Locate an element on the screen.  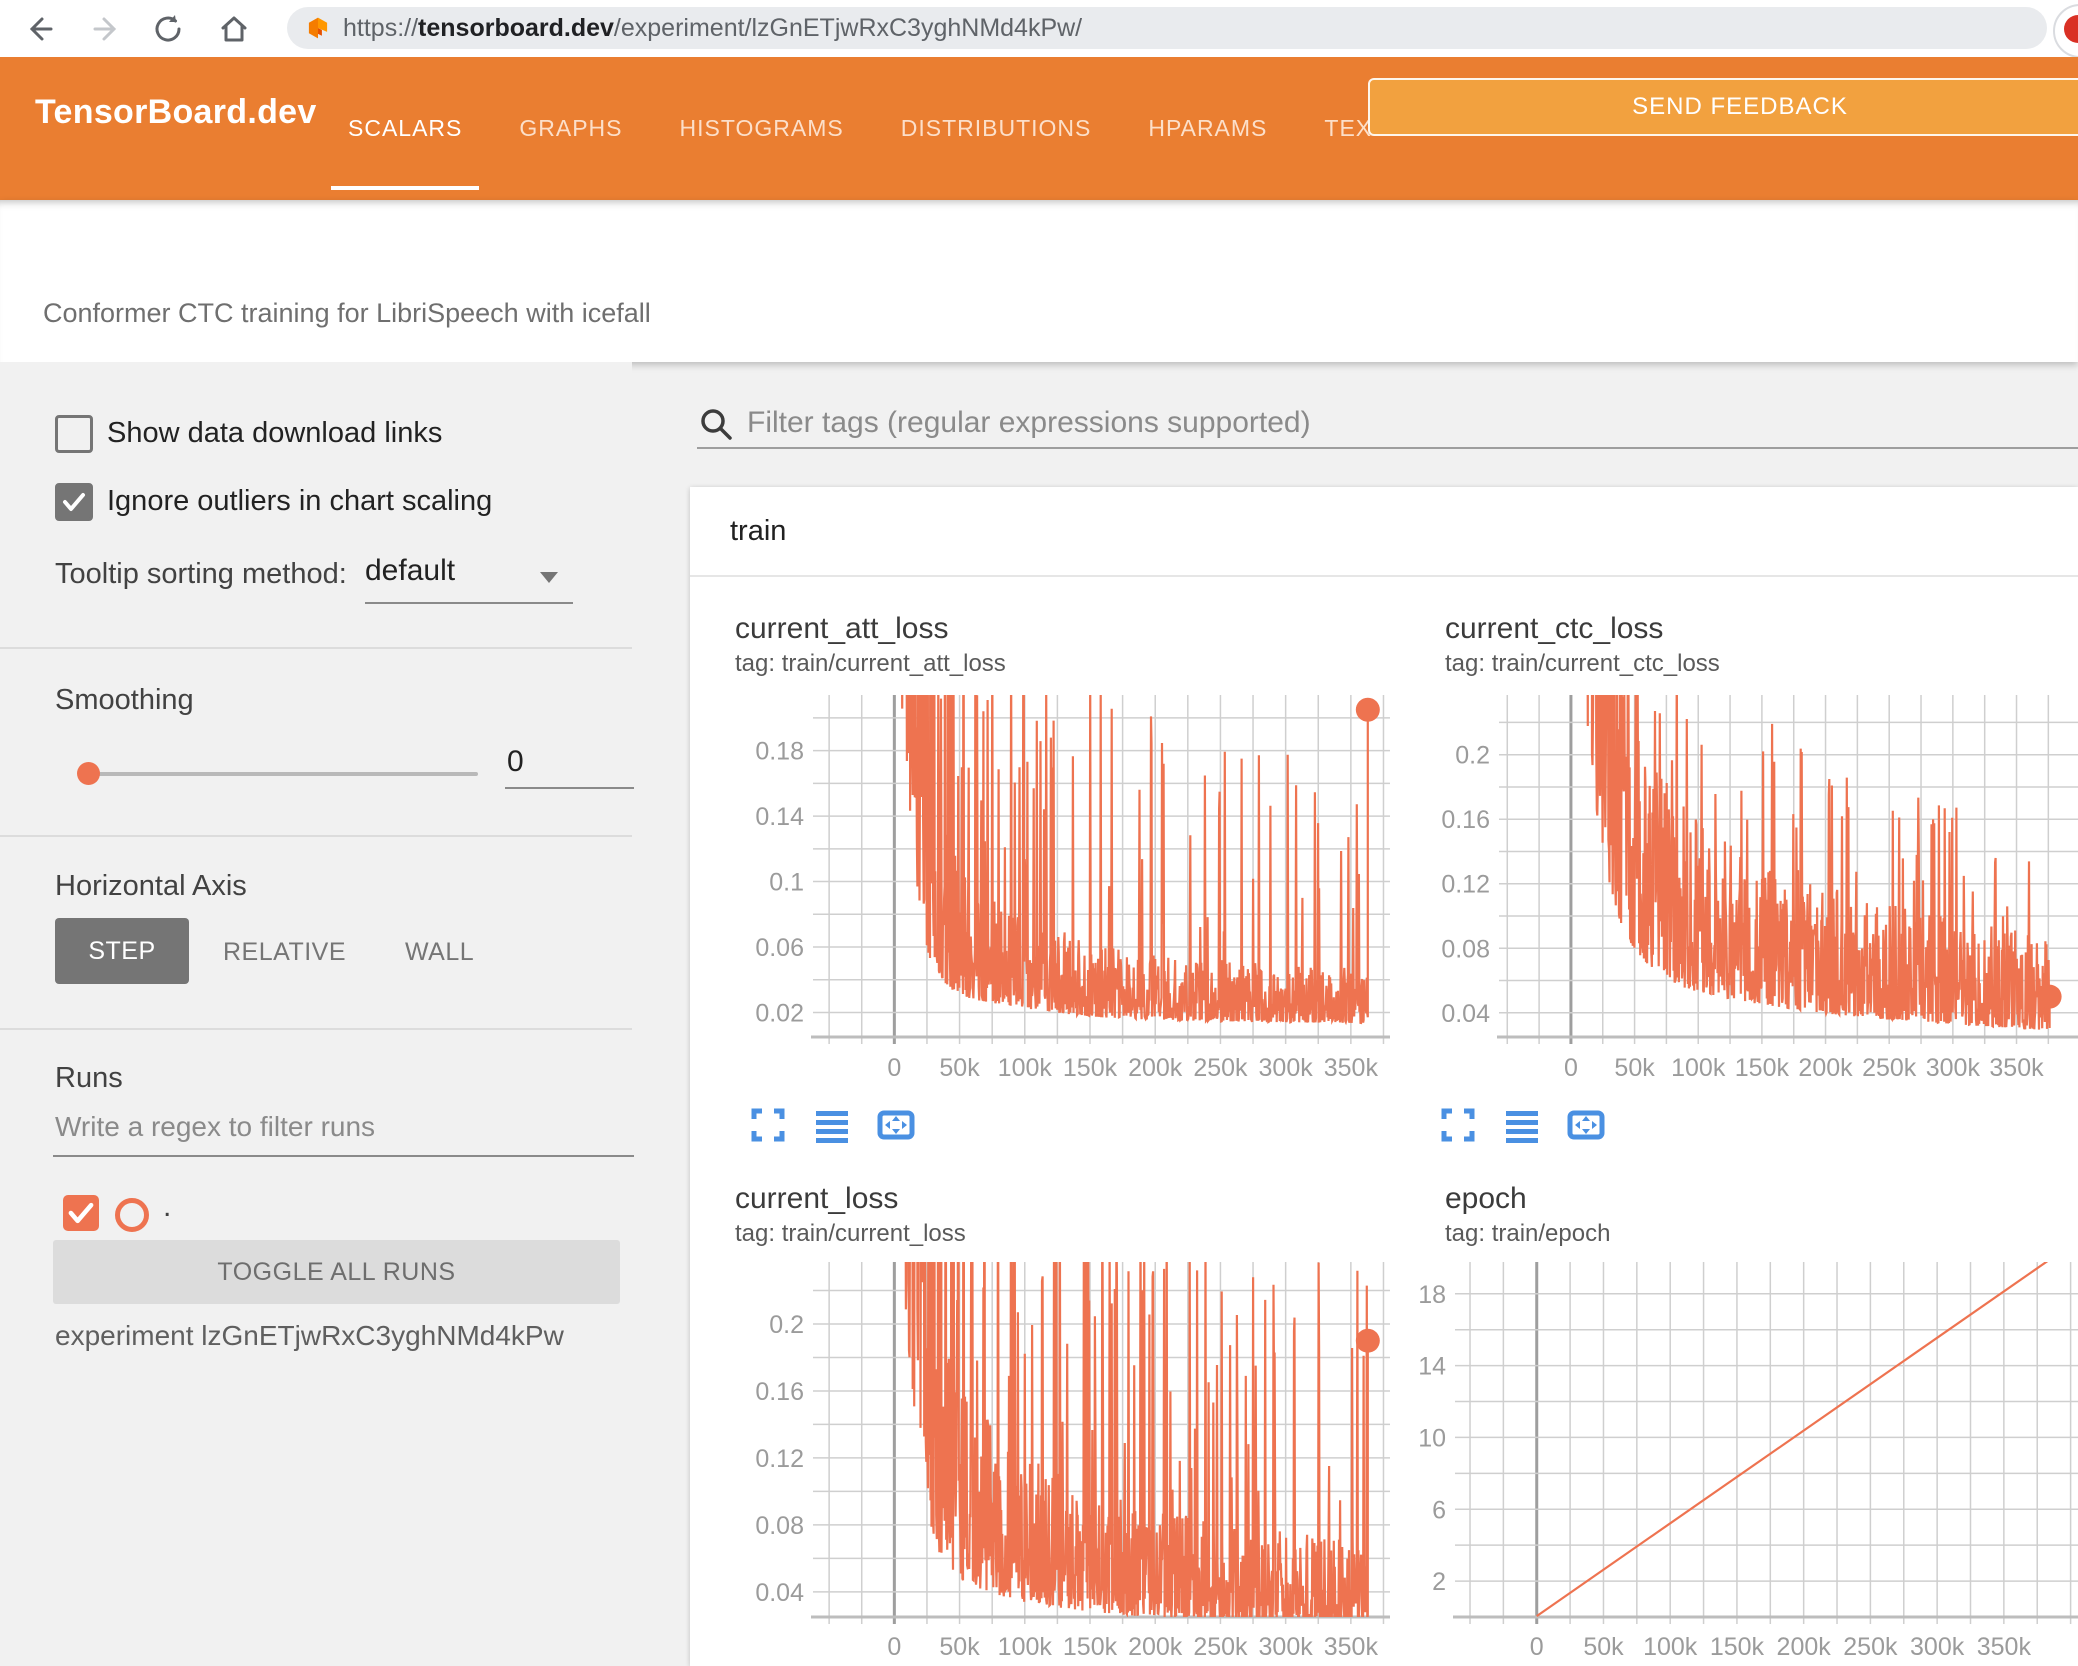
chart-epoch: 0 50k 100k 150k 200k 250k 300k 350k 2 6 10 14 18 is located at coordinates (1734, 1462).